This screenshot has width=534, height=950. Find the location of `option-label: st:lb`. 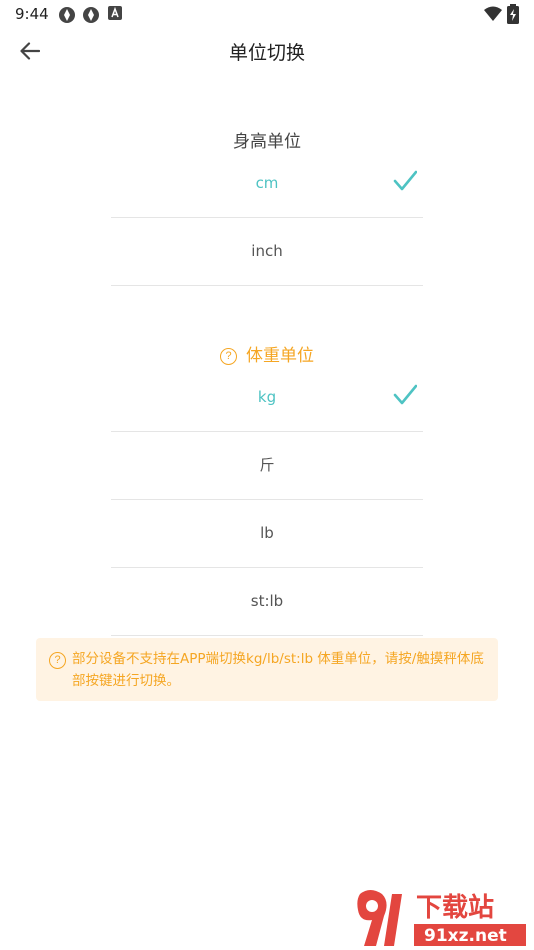

option-label: st:lb is located at coordinates (267, 601).